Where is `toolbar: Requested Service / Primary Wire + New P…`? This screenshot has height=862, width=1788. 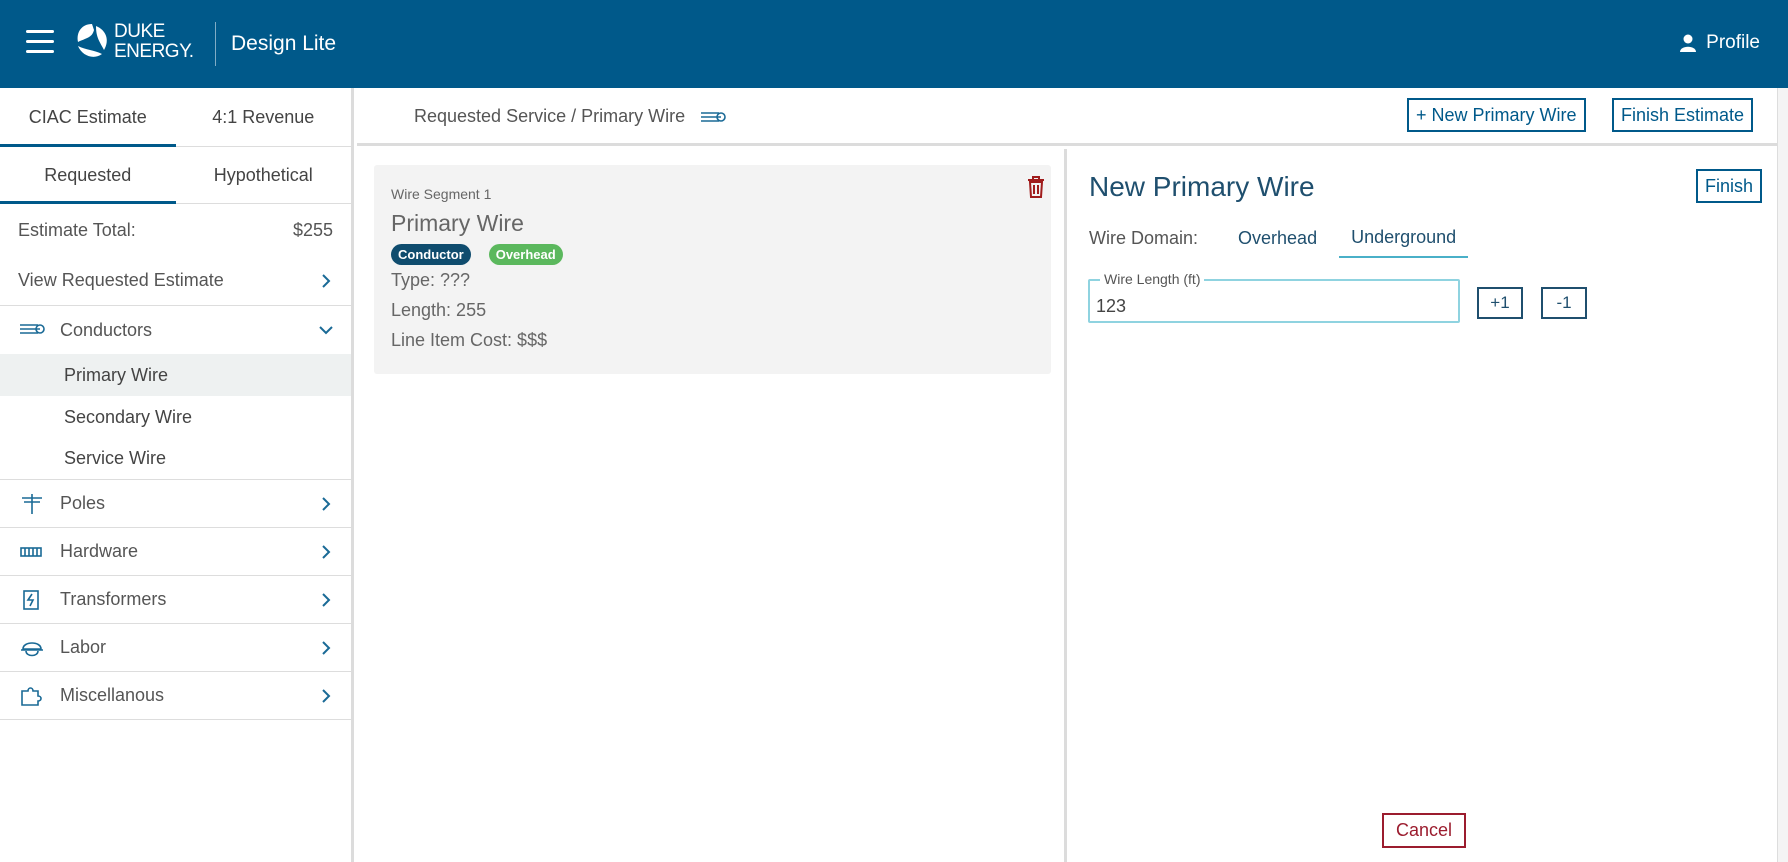
toolbar: Requested Service / Primary Wire + New P… is located at coordinates (1067, 117).